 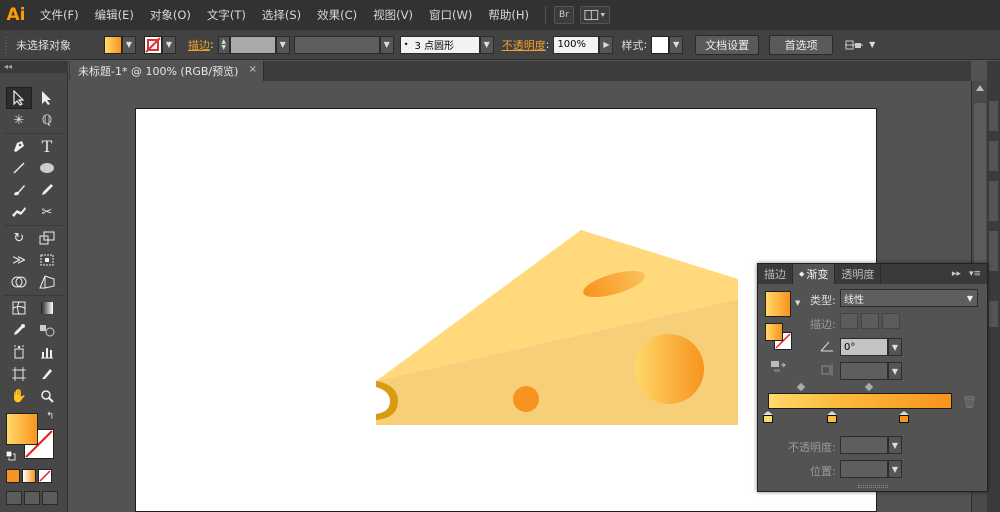 I want to click on blend-tool, so click(x=47, y=330).